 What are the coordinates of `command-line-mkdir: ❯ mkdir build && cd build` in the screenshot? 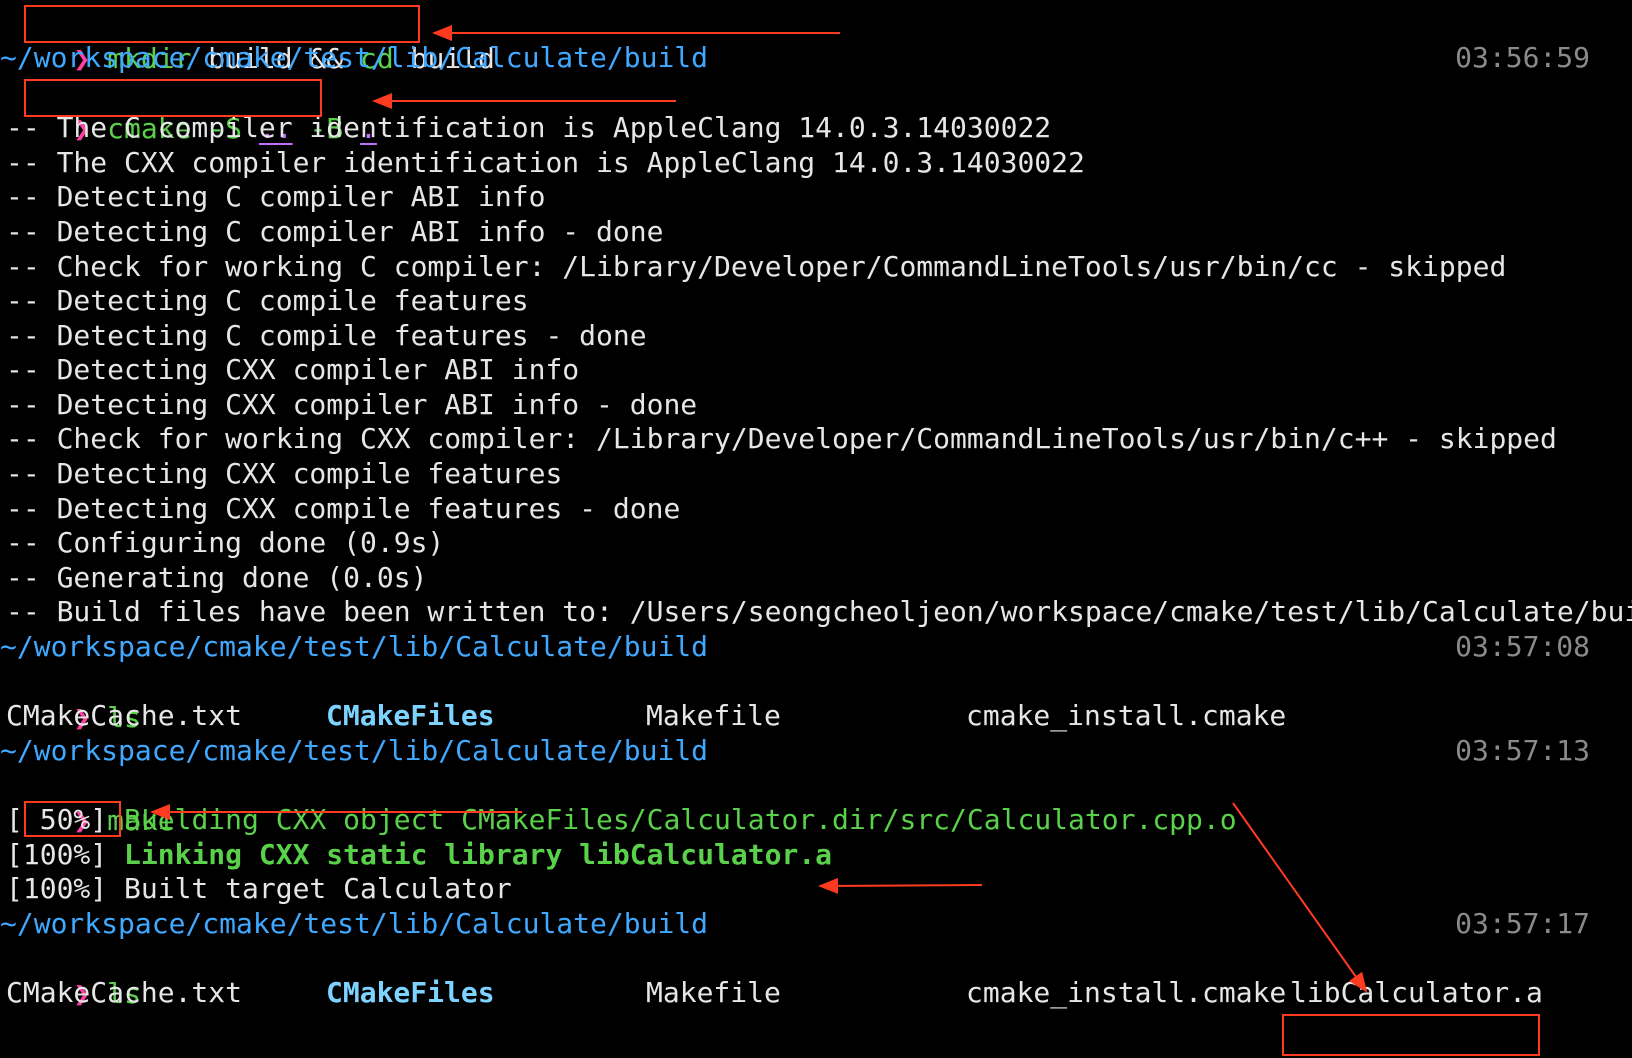 It's located at (250, 40).